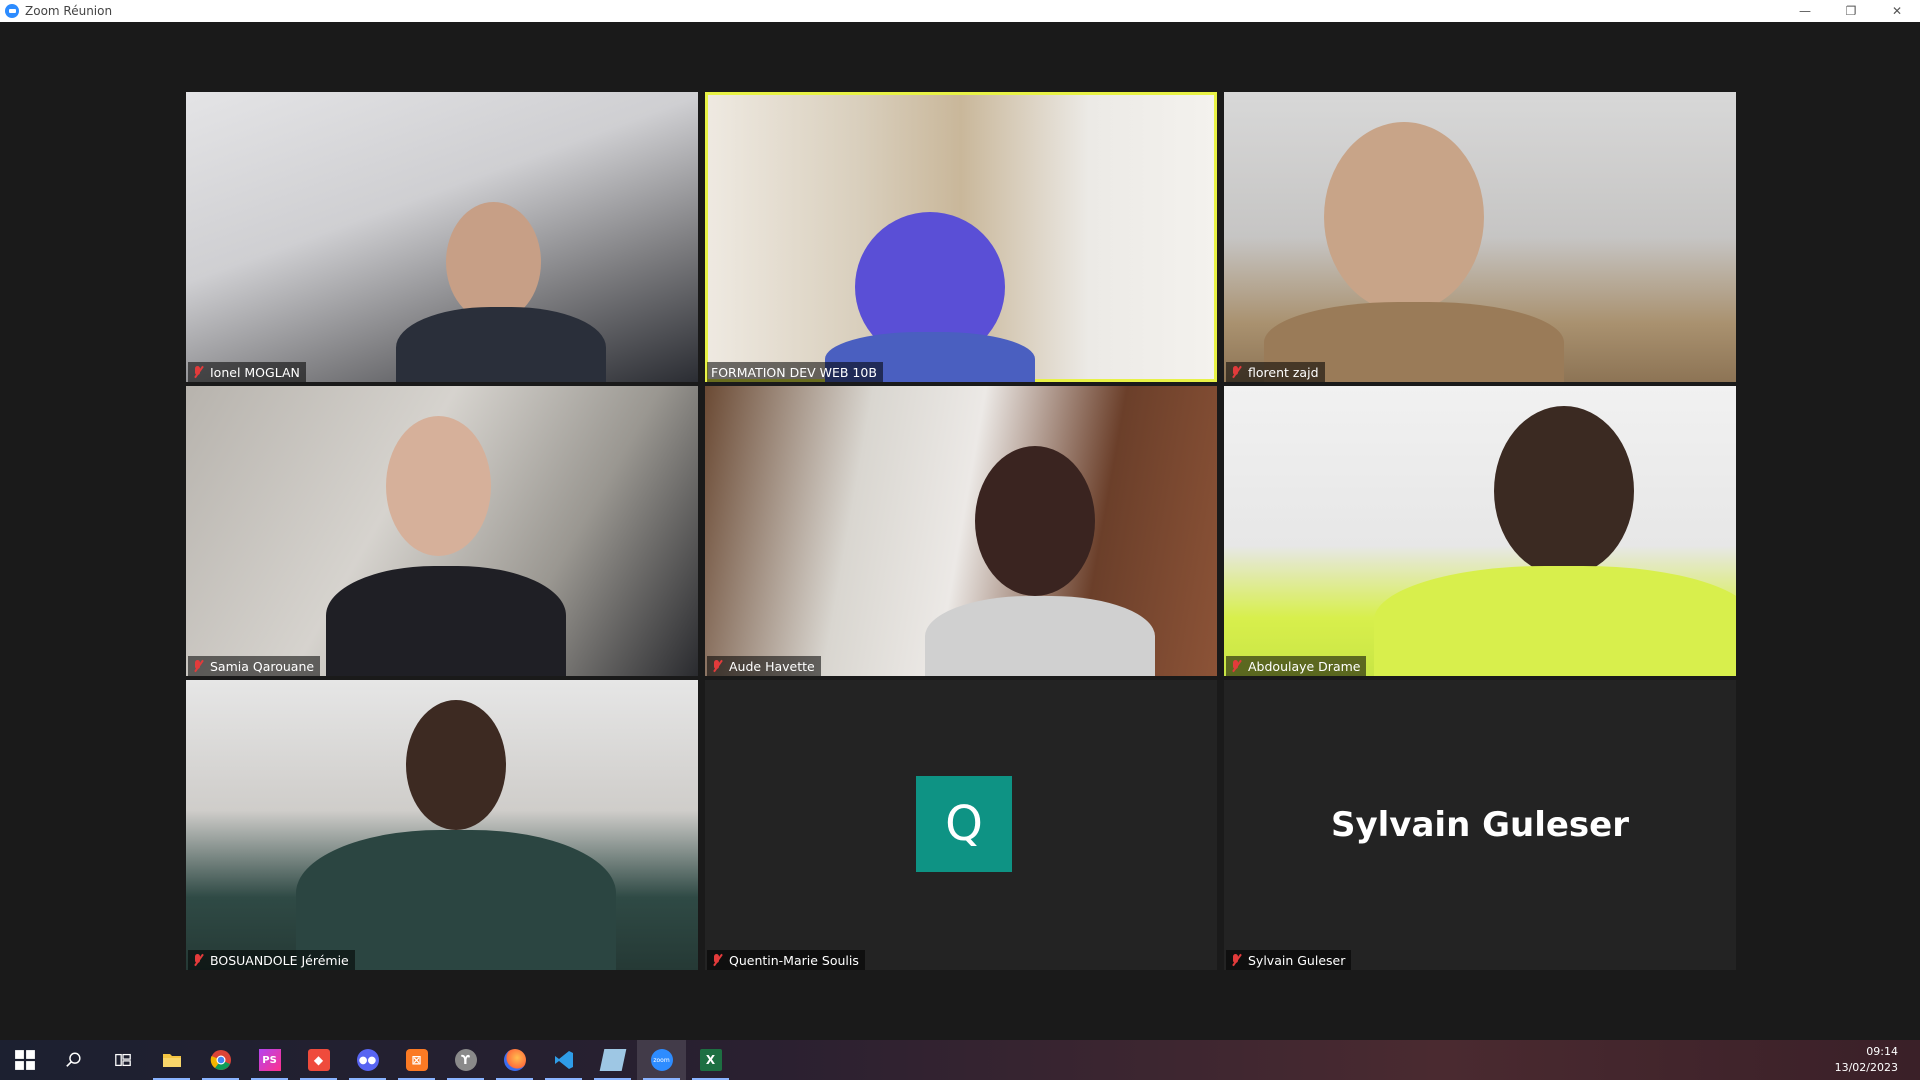  Describe the element at coordinates (1866, 1067) in the screenshot. I see `clock-date: 13/02/2023` at that location.